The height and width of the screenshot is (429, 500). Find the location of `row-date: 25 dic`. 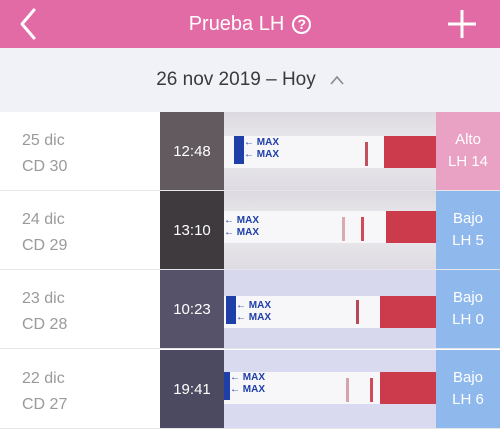

row-date: 25 dic is located at coordinates (43, 140).